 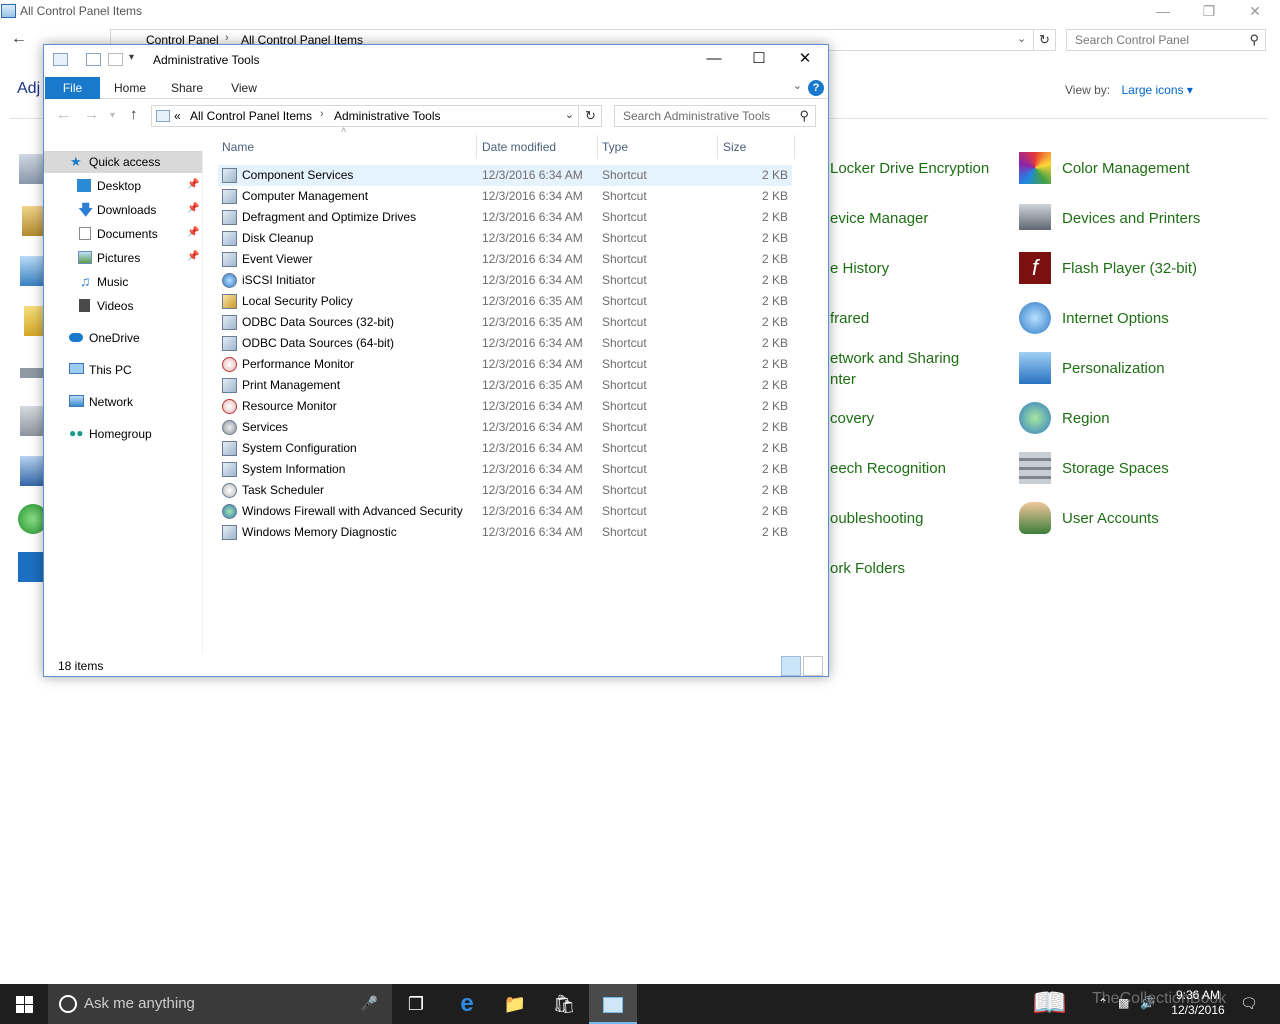 I want to click on new-folder-icon, so click(x=115, y=59).